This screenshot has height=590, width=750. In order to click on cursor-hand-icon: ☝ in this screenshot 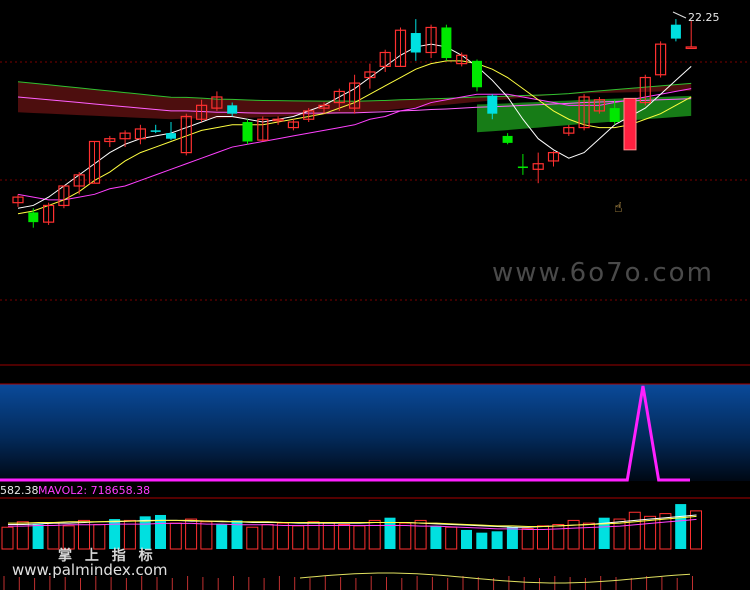, I will do `click(618, 208)`.